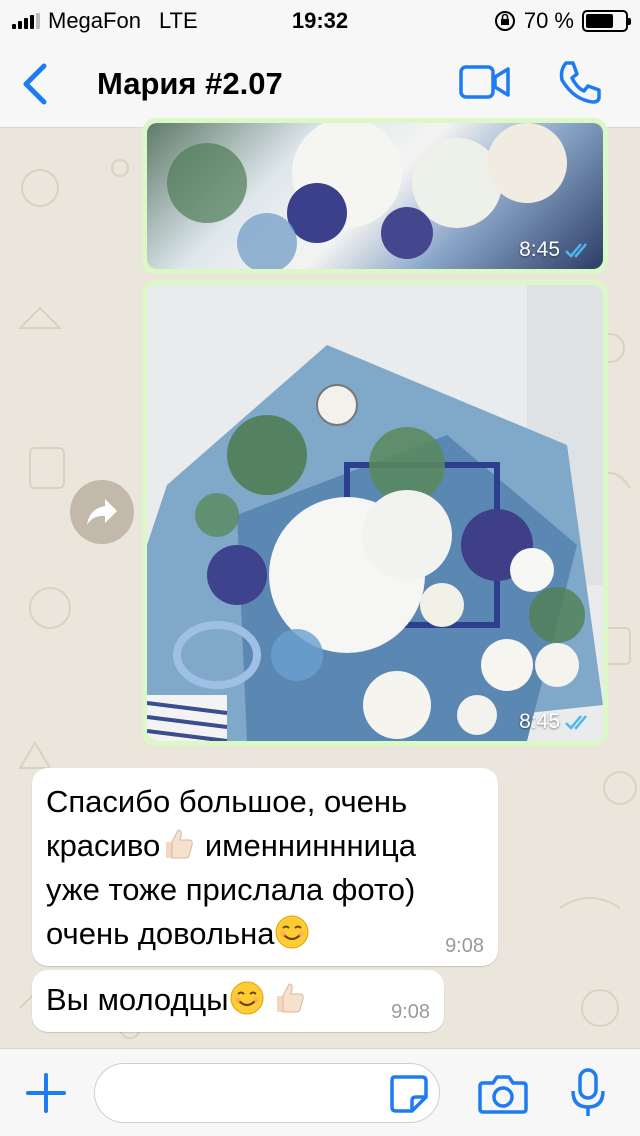  Describe the element at coordinates (320, 1092) in the screenshot. I see `message-input-bar` at that location.